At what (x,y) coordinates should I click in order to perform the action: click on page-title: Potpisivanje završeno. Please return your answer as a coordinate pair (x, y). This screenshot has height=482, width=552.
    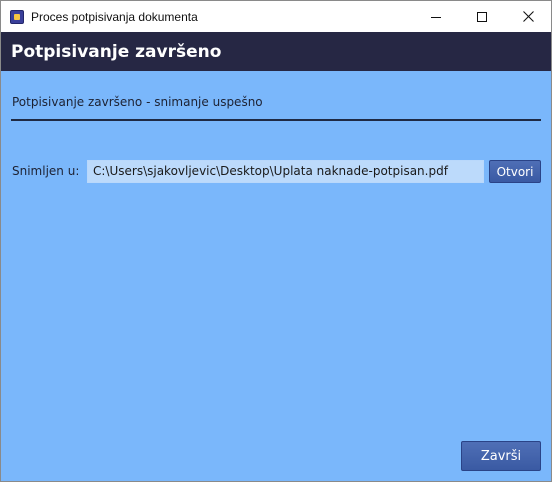
    Looking at the image, I should click on (116, 51).